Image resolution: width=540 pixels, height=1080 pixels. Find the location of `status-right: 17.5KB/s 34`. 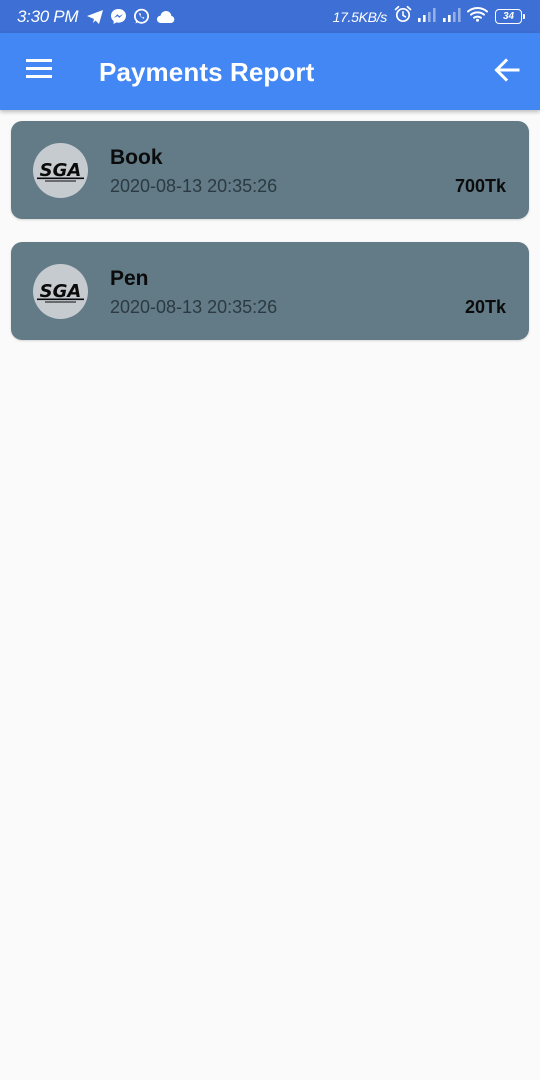

status-right: 17.5KB/s 34 is located at coordinates (428, 16).